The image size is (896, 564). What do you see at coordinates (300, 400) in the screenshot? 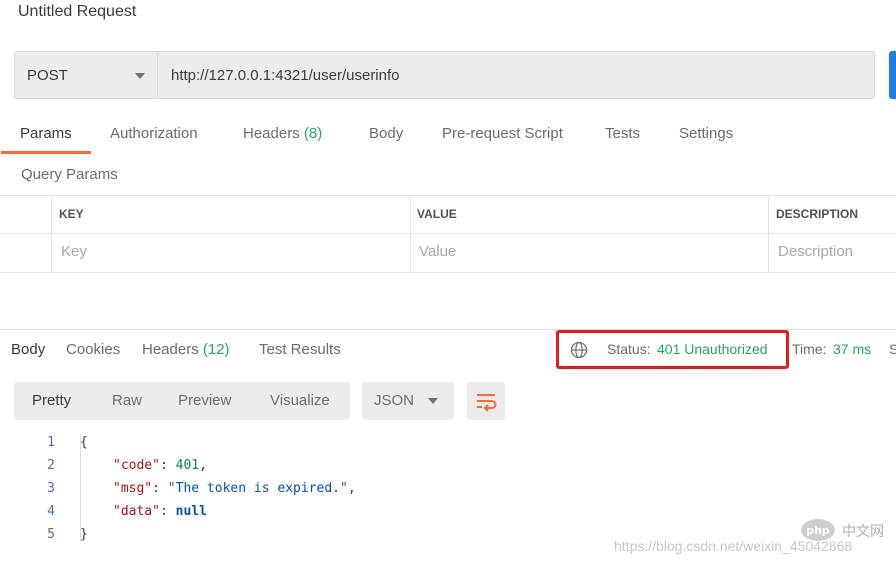
I see `view-mode-visualize: Visualize` at bounding box center [300, 400].